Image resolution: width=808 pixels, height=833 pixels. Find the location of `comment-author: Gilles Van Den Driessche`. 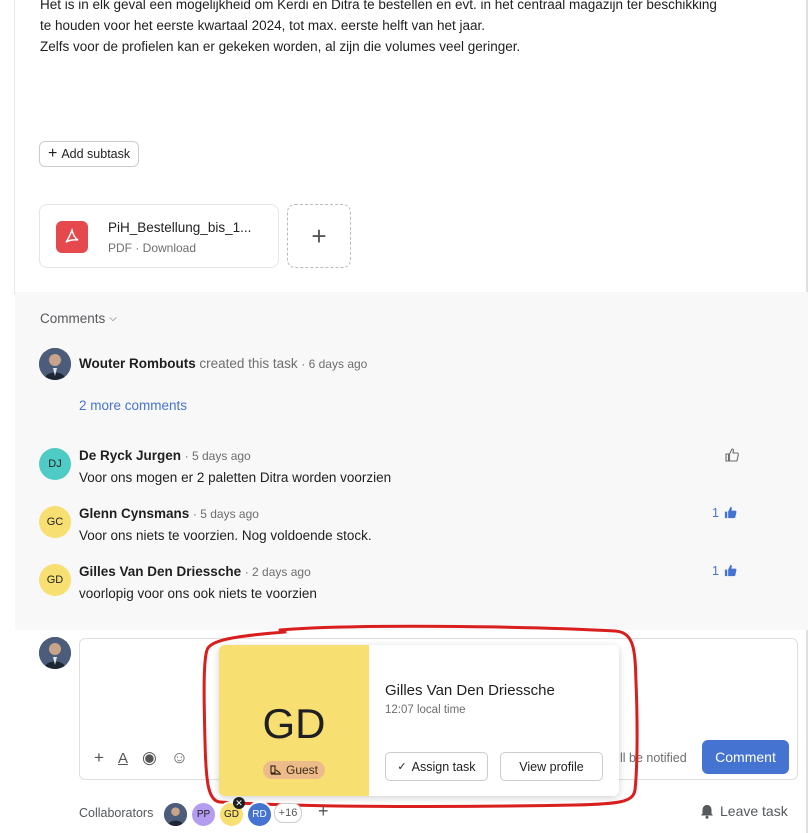

comment-author: Gilles Van Den Driessche is located at coordinates (160, 571).